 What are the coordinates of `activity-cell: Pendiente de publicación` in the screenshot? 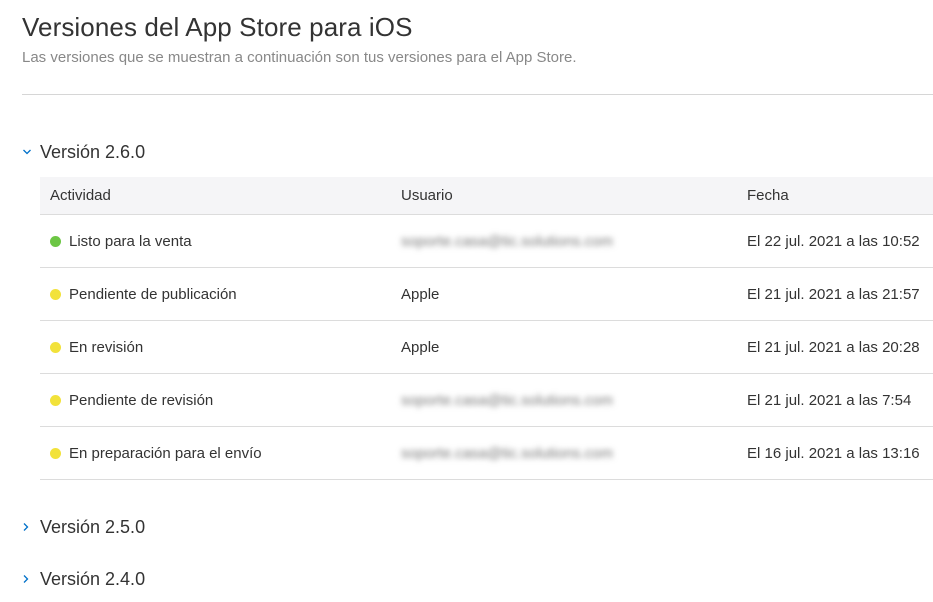 It's located at (153, 294).